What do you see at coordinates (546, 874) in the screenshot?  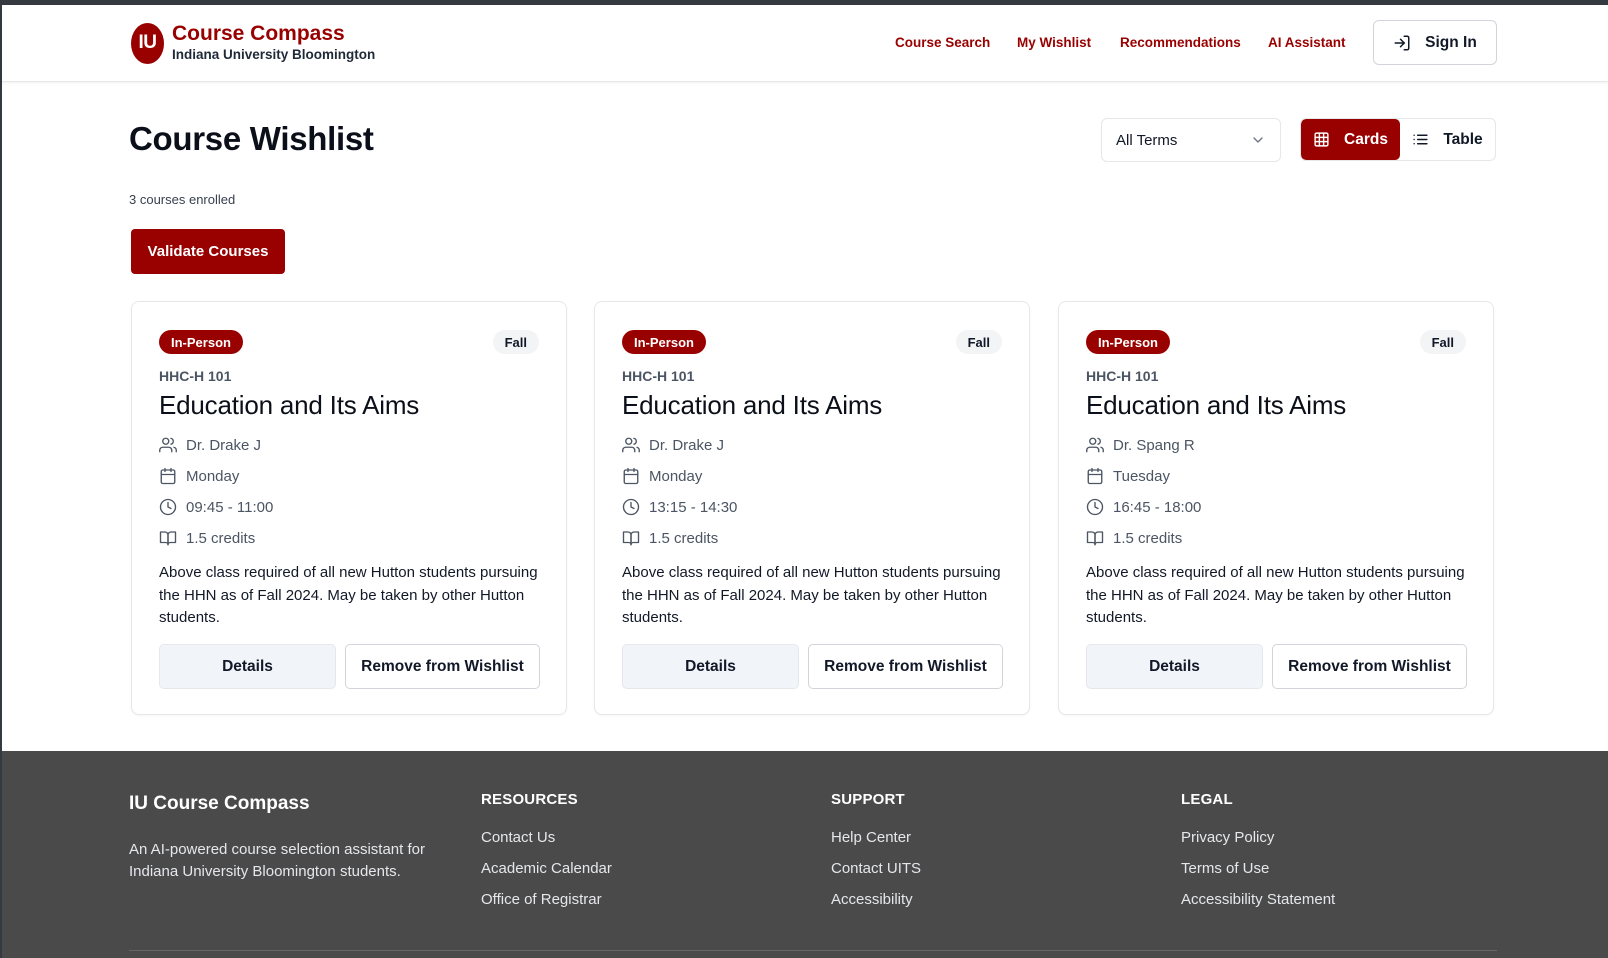 I see `footer-link-academic-calendar: Academic Calendar` at bounding box center [546, 874].